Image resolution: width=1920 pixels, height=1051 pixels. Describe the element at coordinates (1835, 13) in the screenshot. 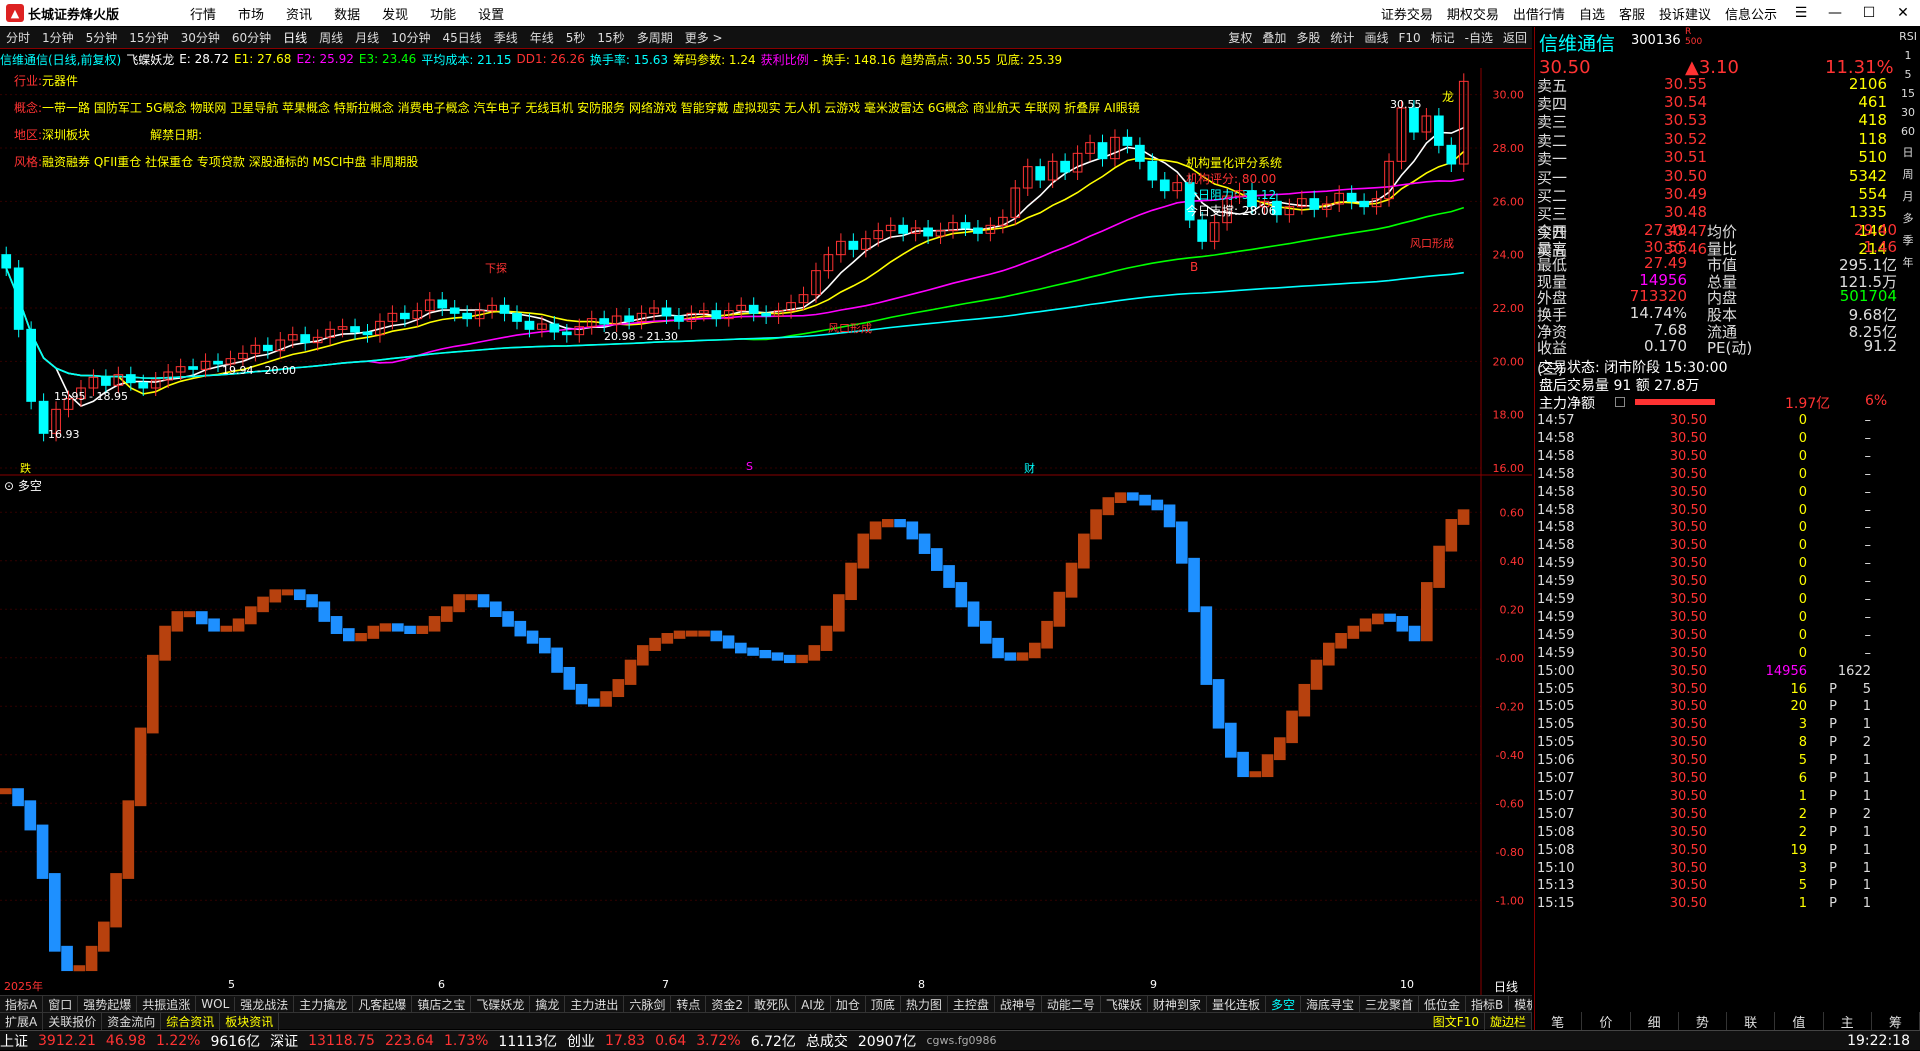

I see `minimize-icon: —` at that location.